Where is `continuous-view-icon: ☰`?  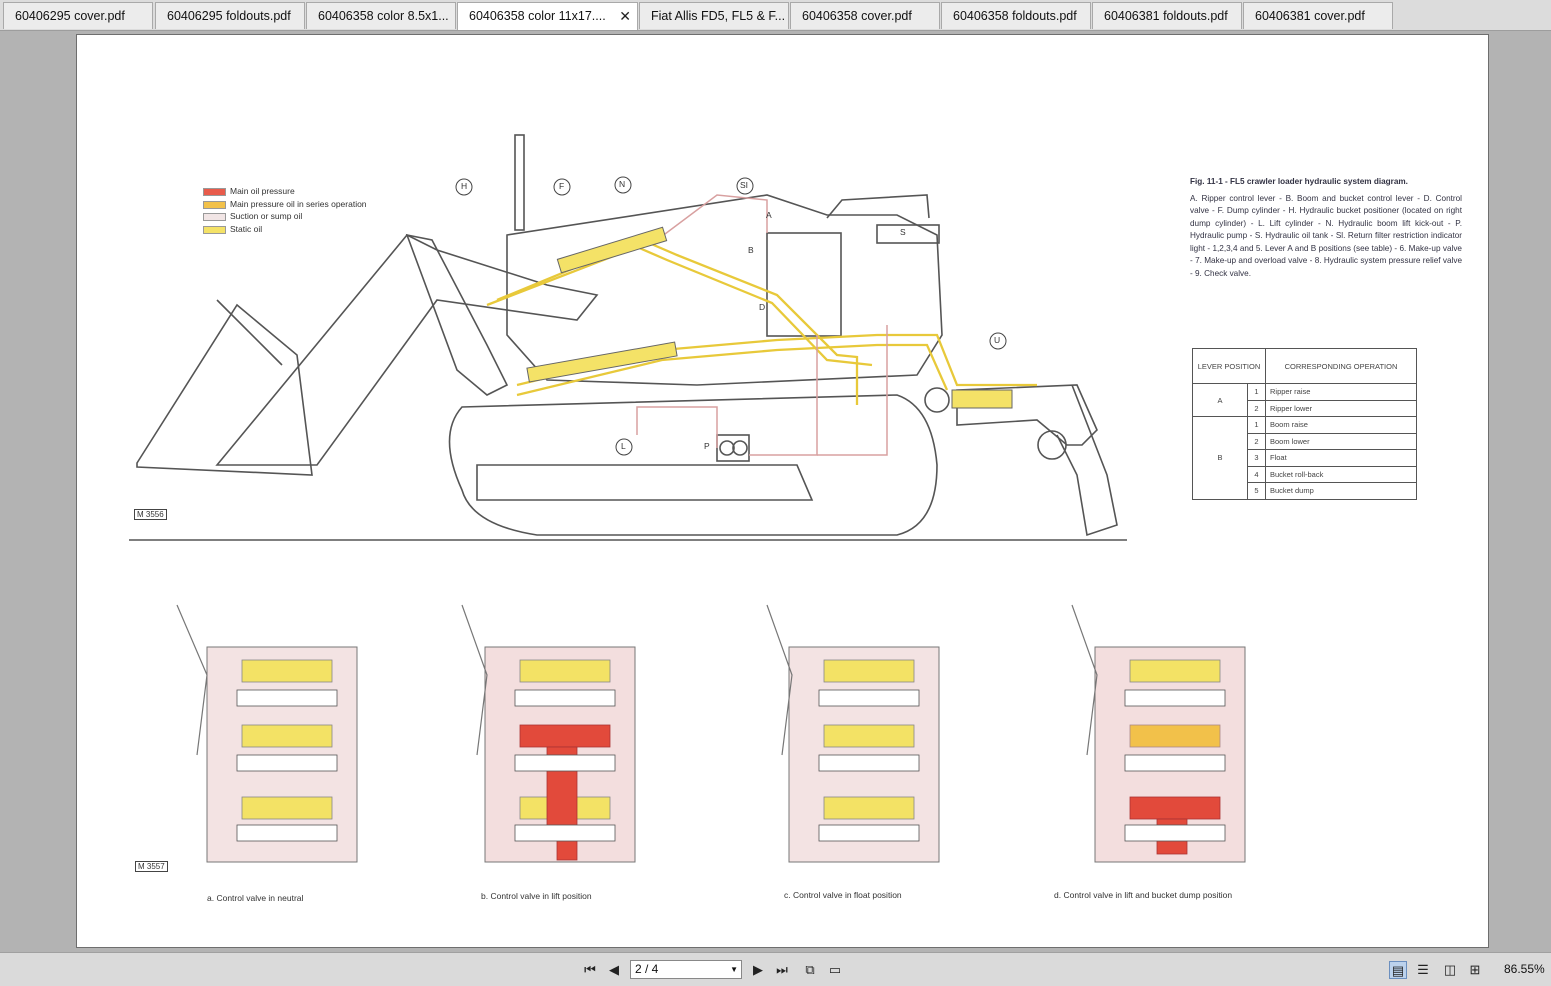 continuous-view-icon: ☰ is located at coordinates (1423, 970).